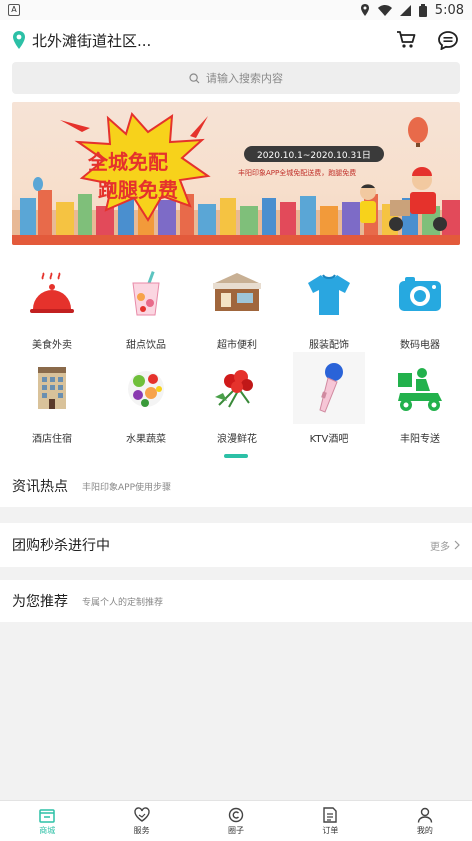  I want to click on message-button, so click(448, 40).